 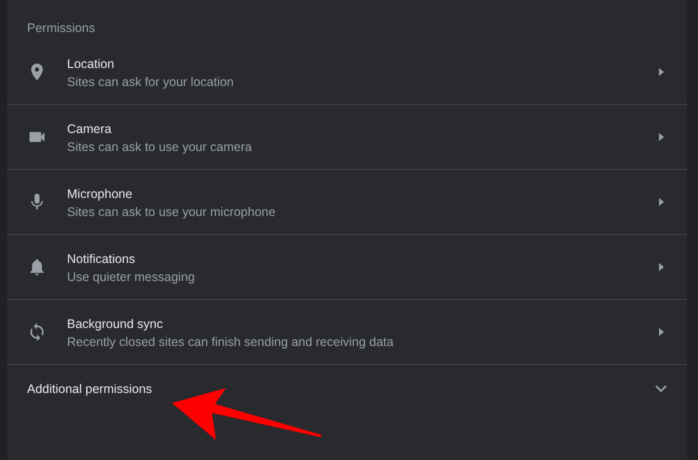 I want to click on permission-title: Background sync, so click(x=115, y=324).